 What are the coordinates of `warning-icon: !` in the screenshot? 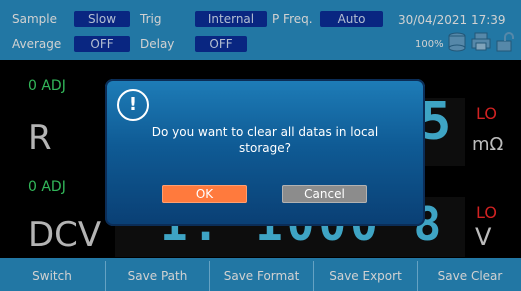 It's located at (133, 105).